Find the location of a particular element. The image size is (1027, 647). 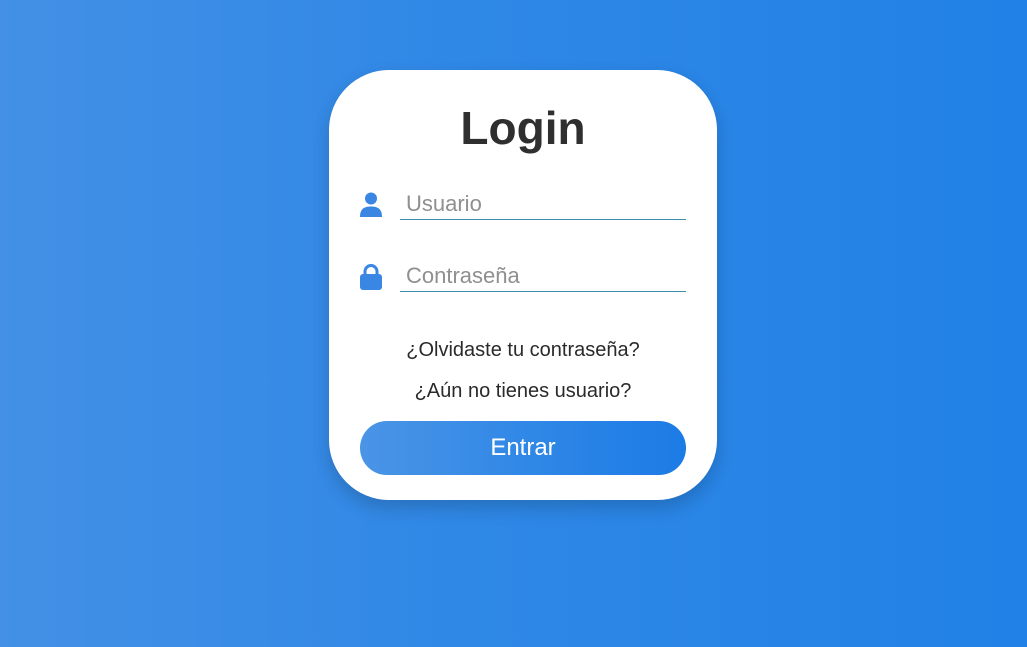

user-icon is located at coordinates (371, 205).